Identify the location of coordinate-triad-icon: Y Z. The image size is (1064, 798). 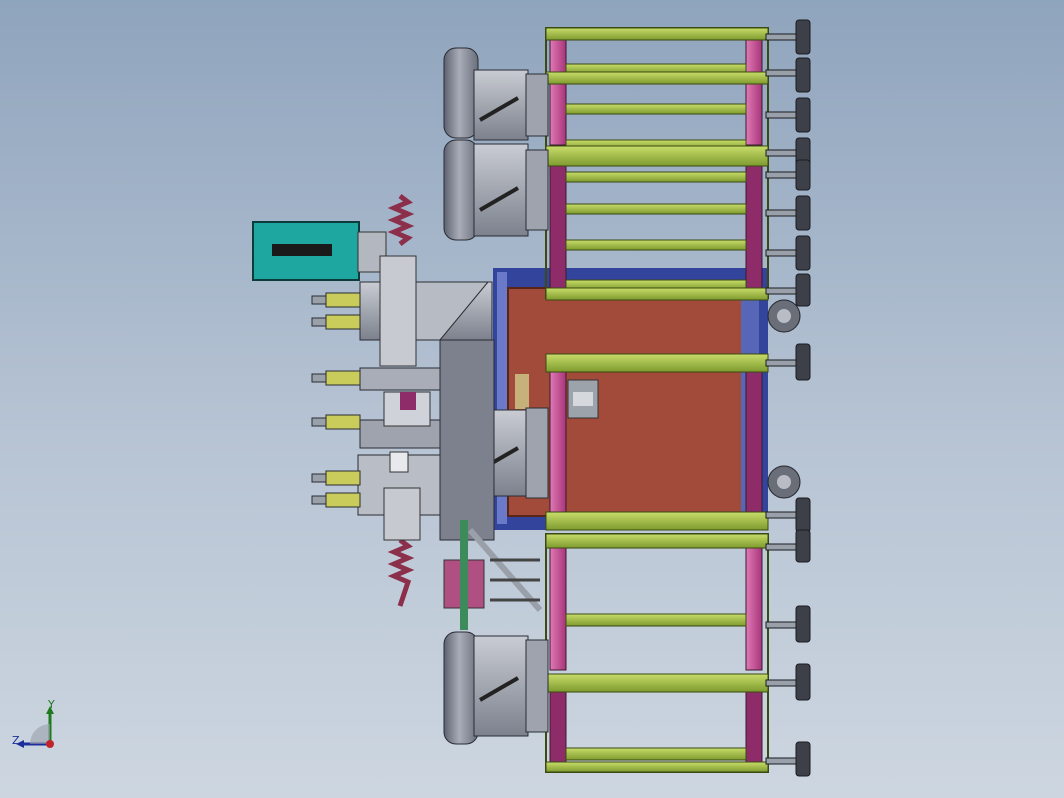
(38, 729).